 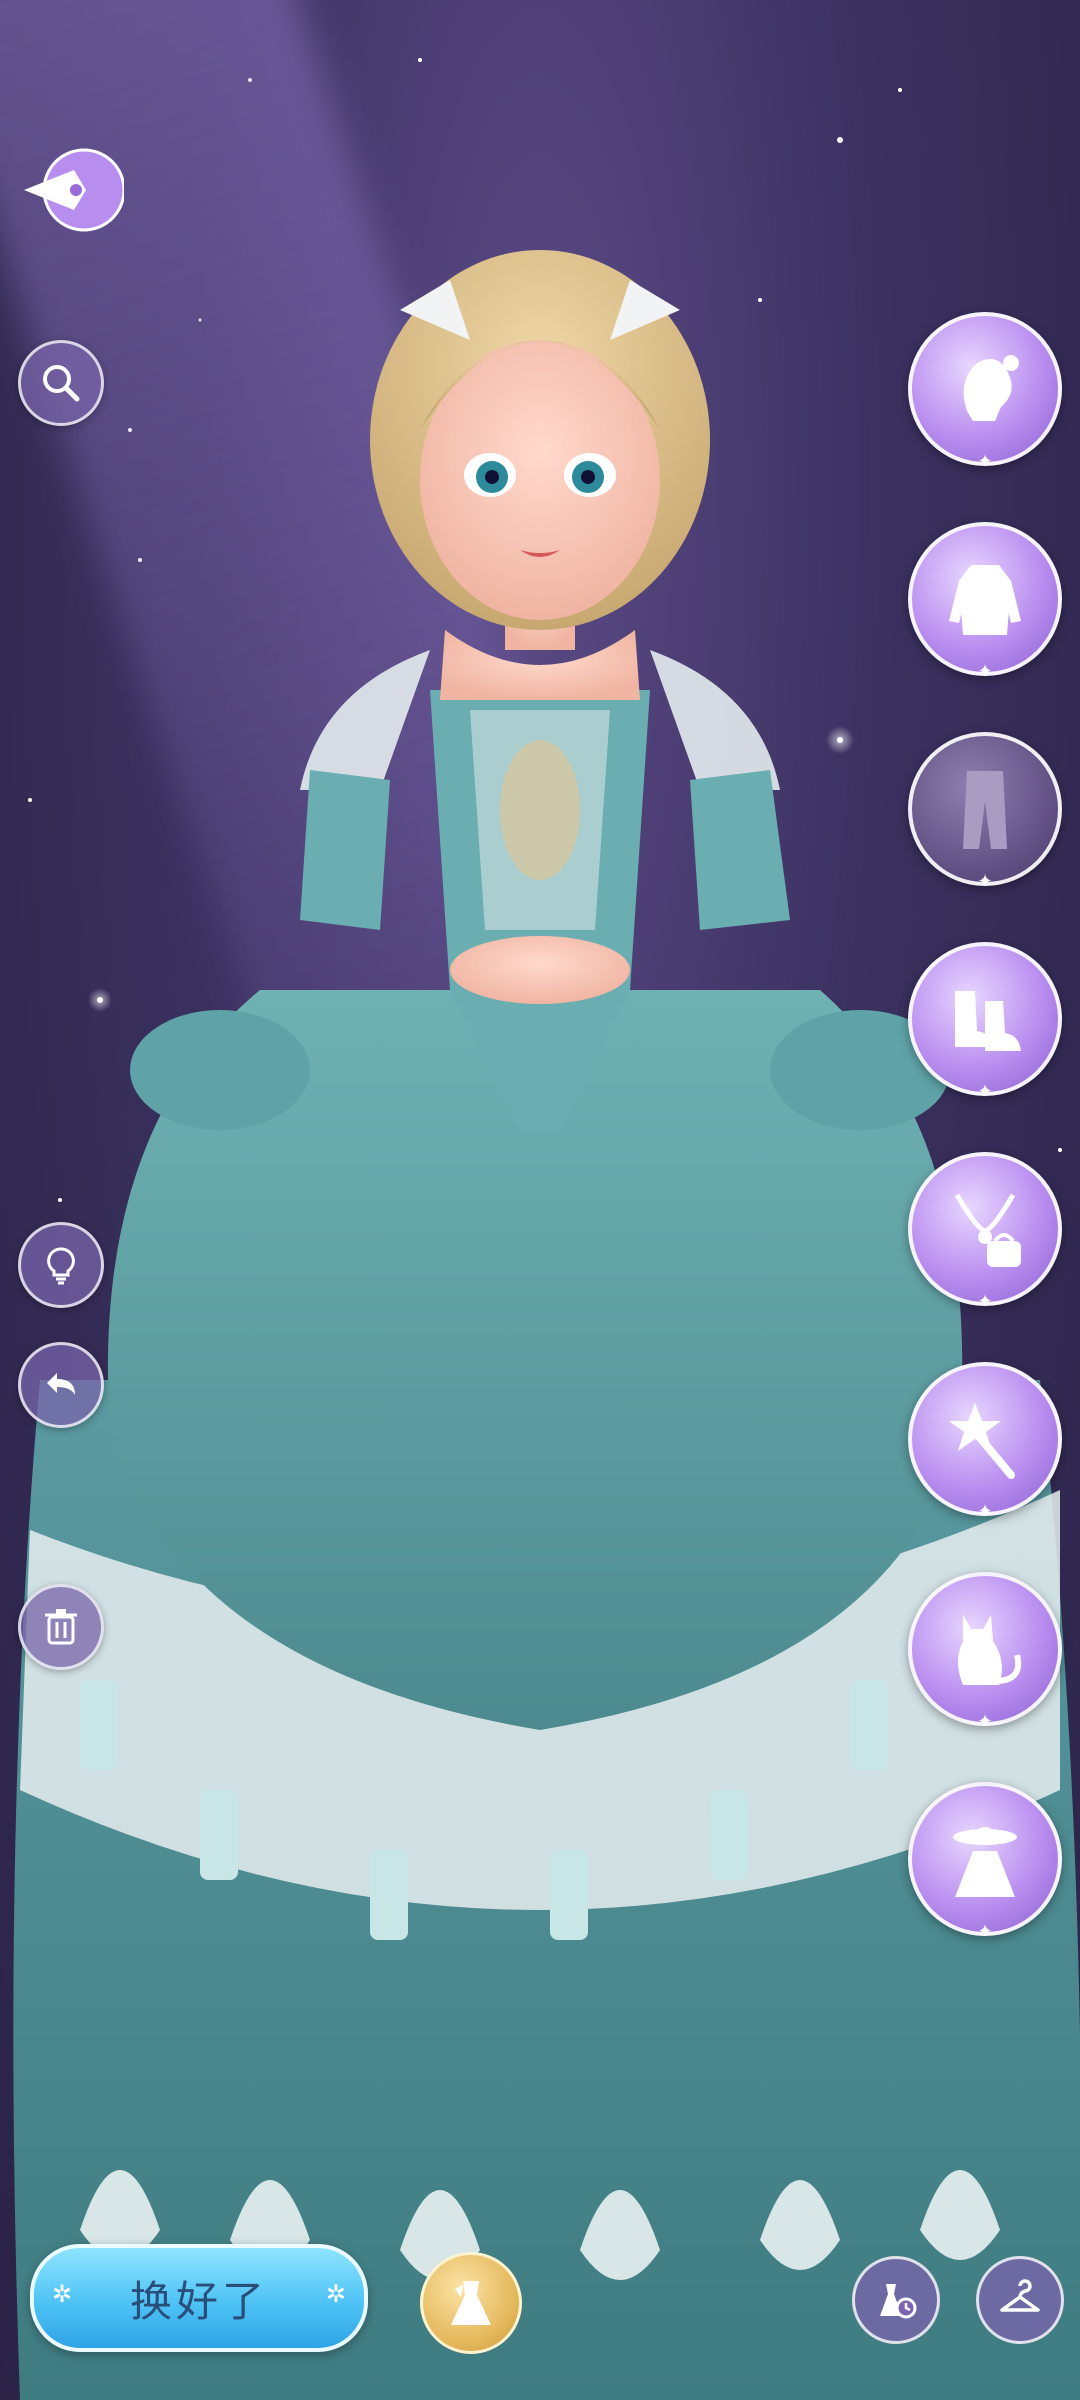 I want to click on category-pants: ✦, so click(x=985, y=812).